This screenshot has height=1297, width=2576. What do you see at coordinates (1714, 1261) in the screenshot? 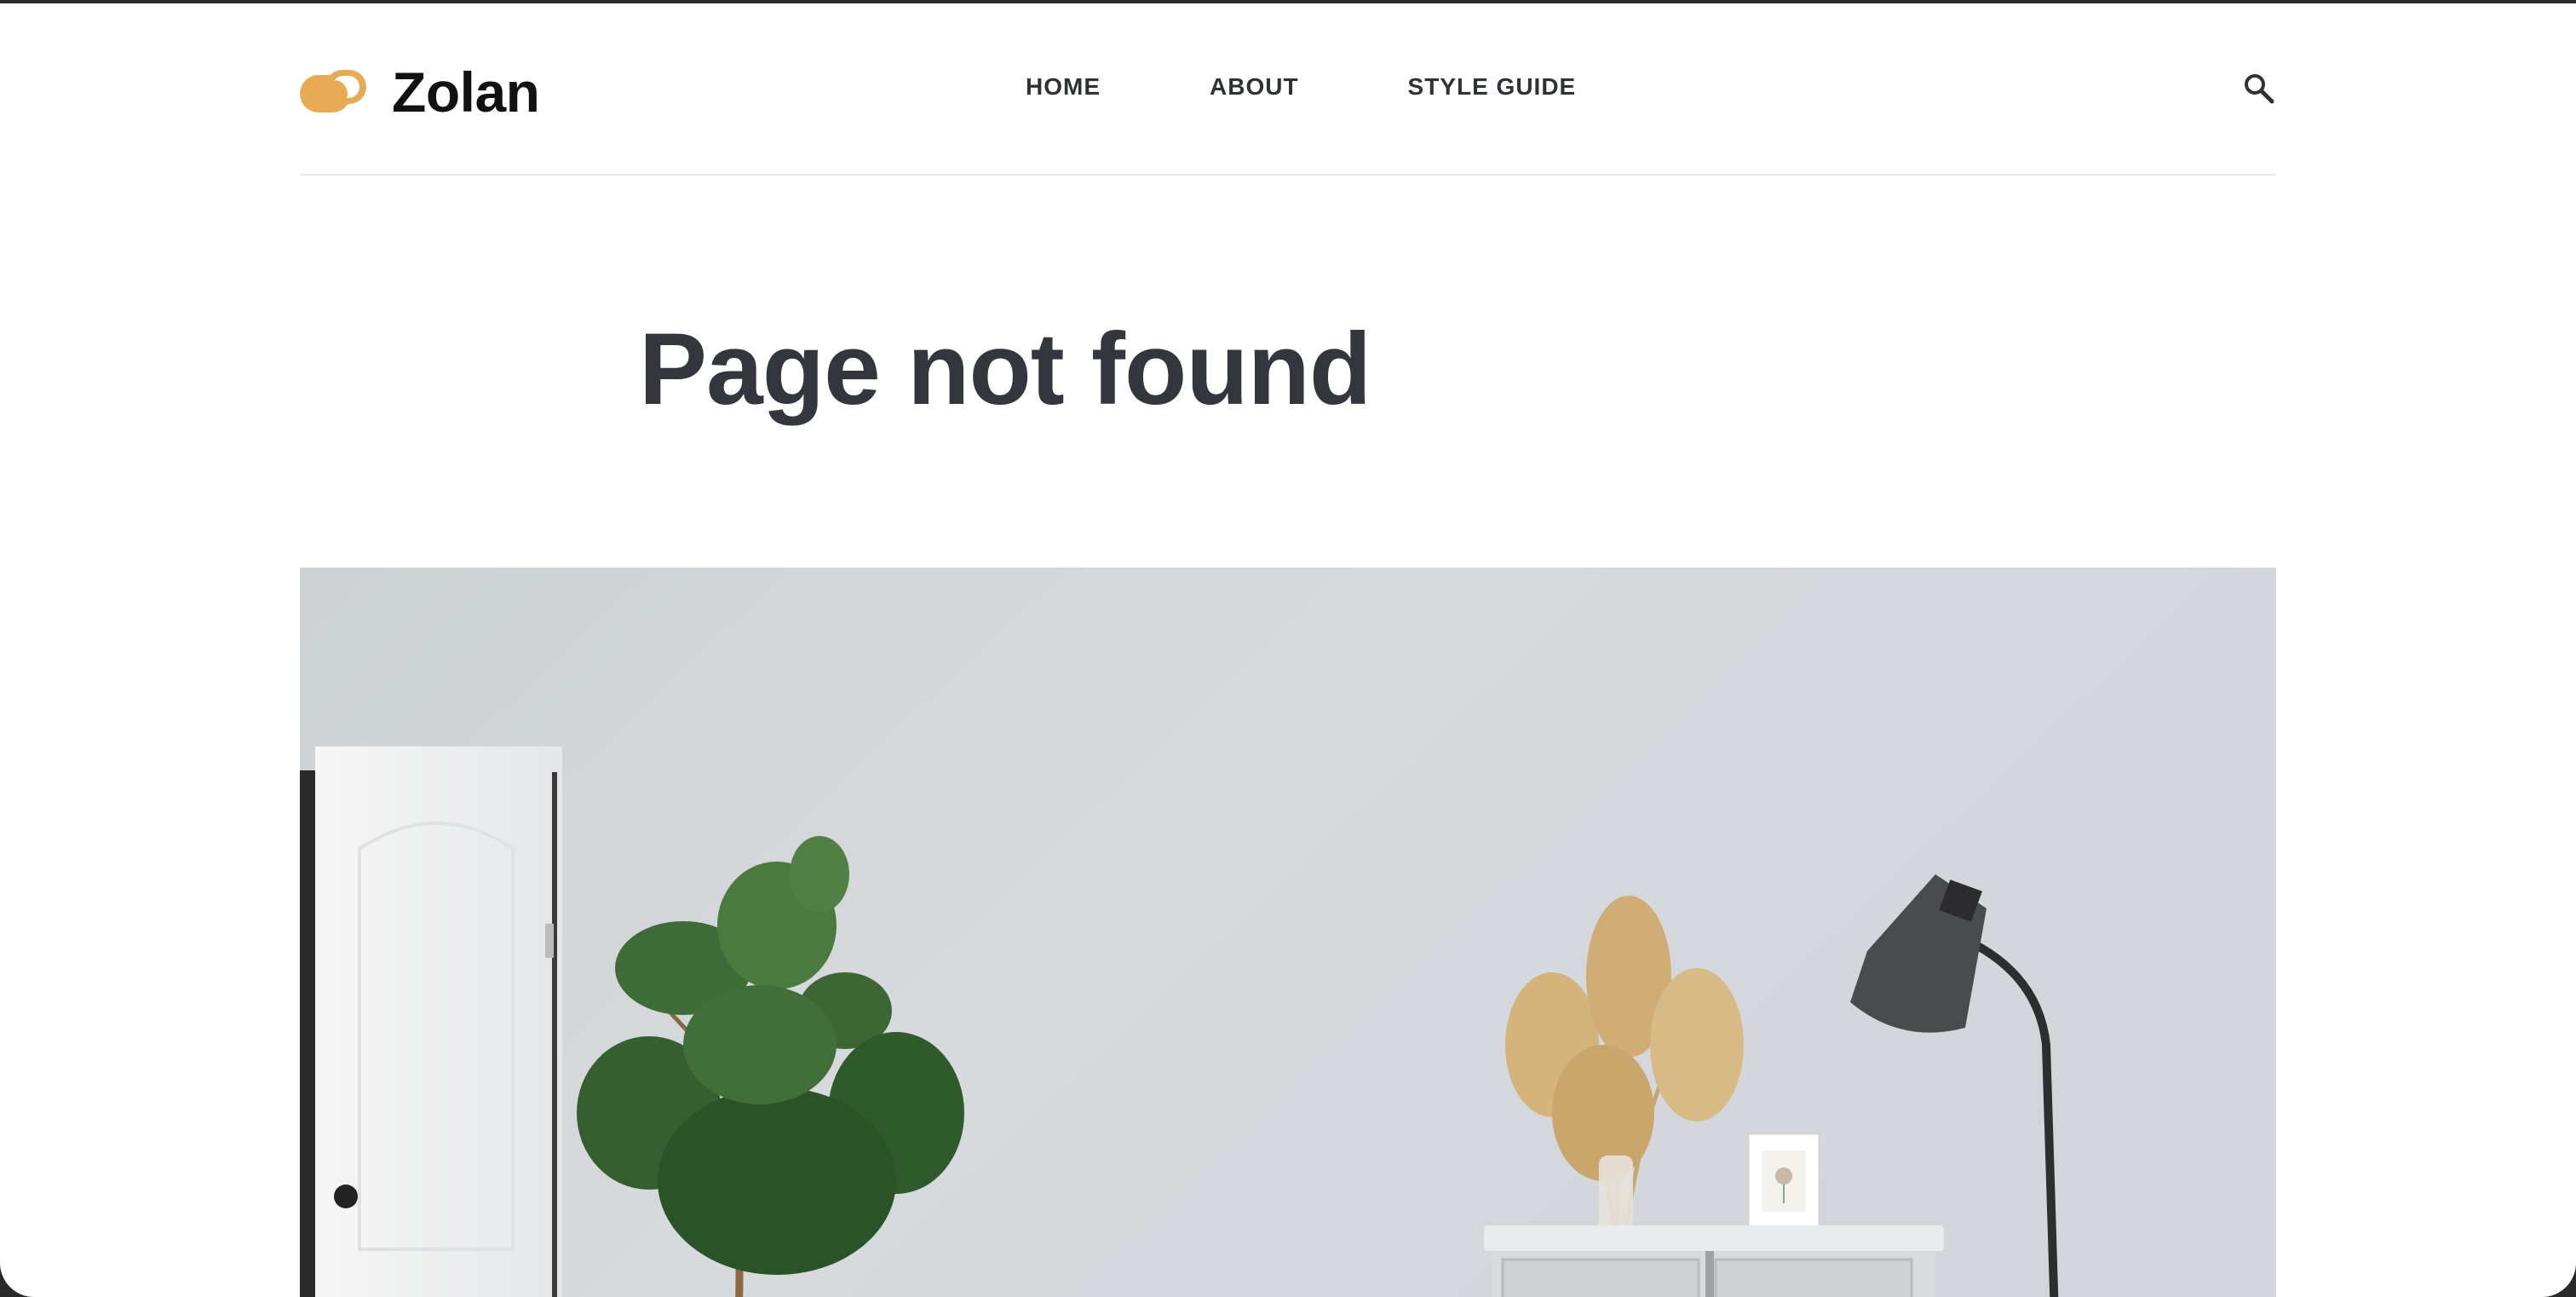
I see `sideboard` at bounding box center [1714, 1261].